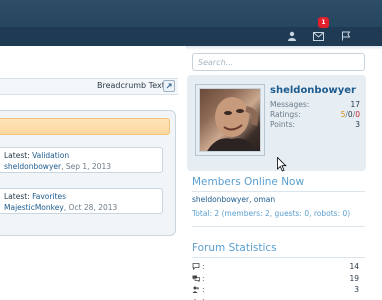 The width and height of the screenshot is (382, 300). I want to click on stat-label: Ratings:, so click(285, 114).